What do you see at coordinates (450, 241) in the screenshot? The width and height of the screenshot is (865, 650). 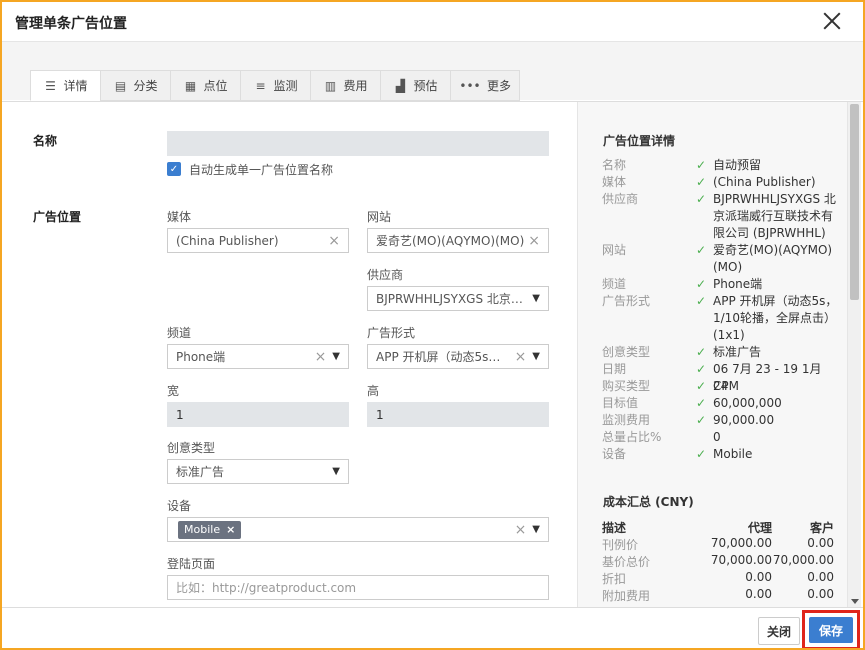 I see `site-value: 爱奇艺(MO)(AQYMO)(MO)` at bounding box center [450, 241].